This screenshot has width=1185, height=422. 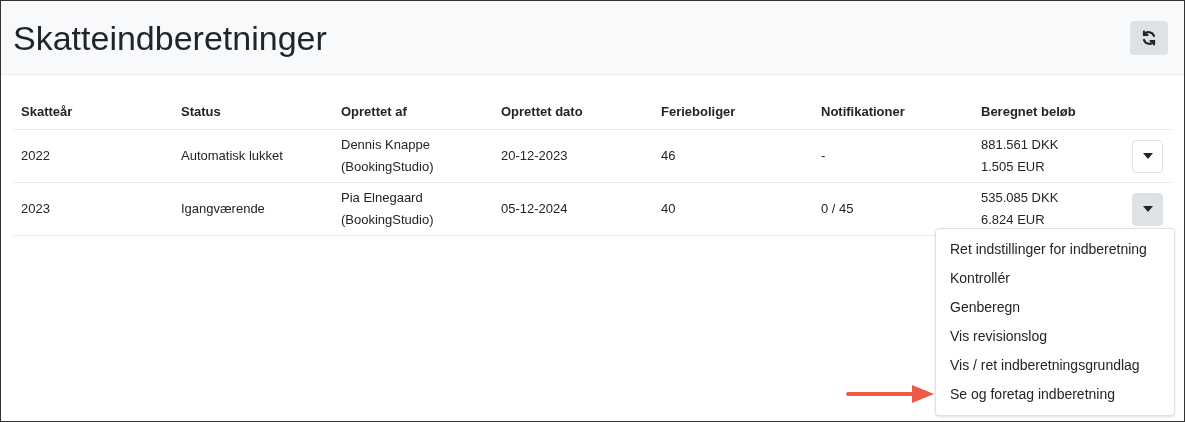 I want to click on refresh-icon, so click(x=1149, y=37).